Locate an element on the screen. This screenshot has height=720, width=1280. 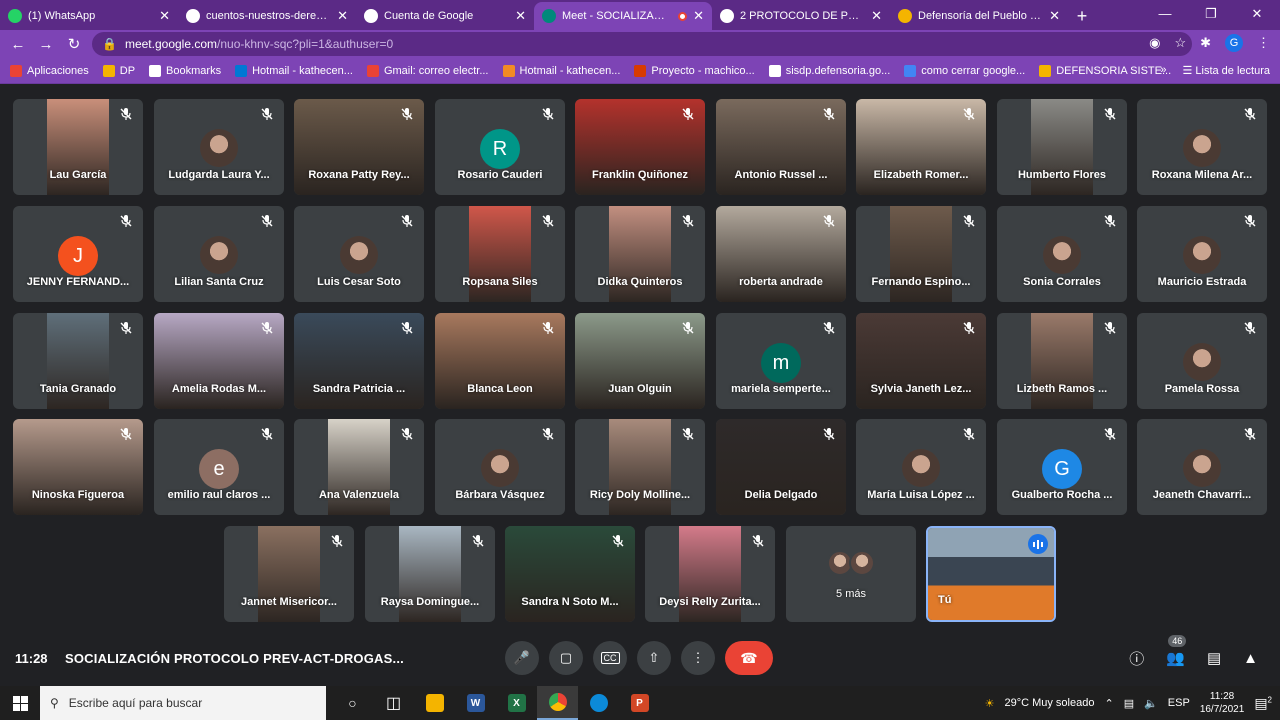
participant-tile: Tania Granado is located at coordinates (78, 361).